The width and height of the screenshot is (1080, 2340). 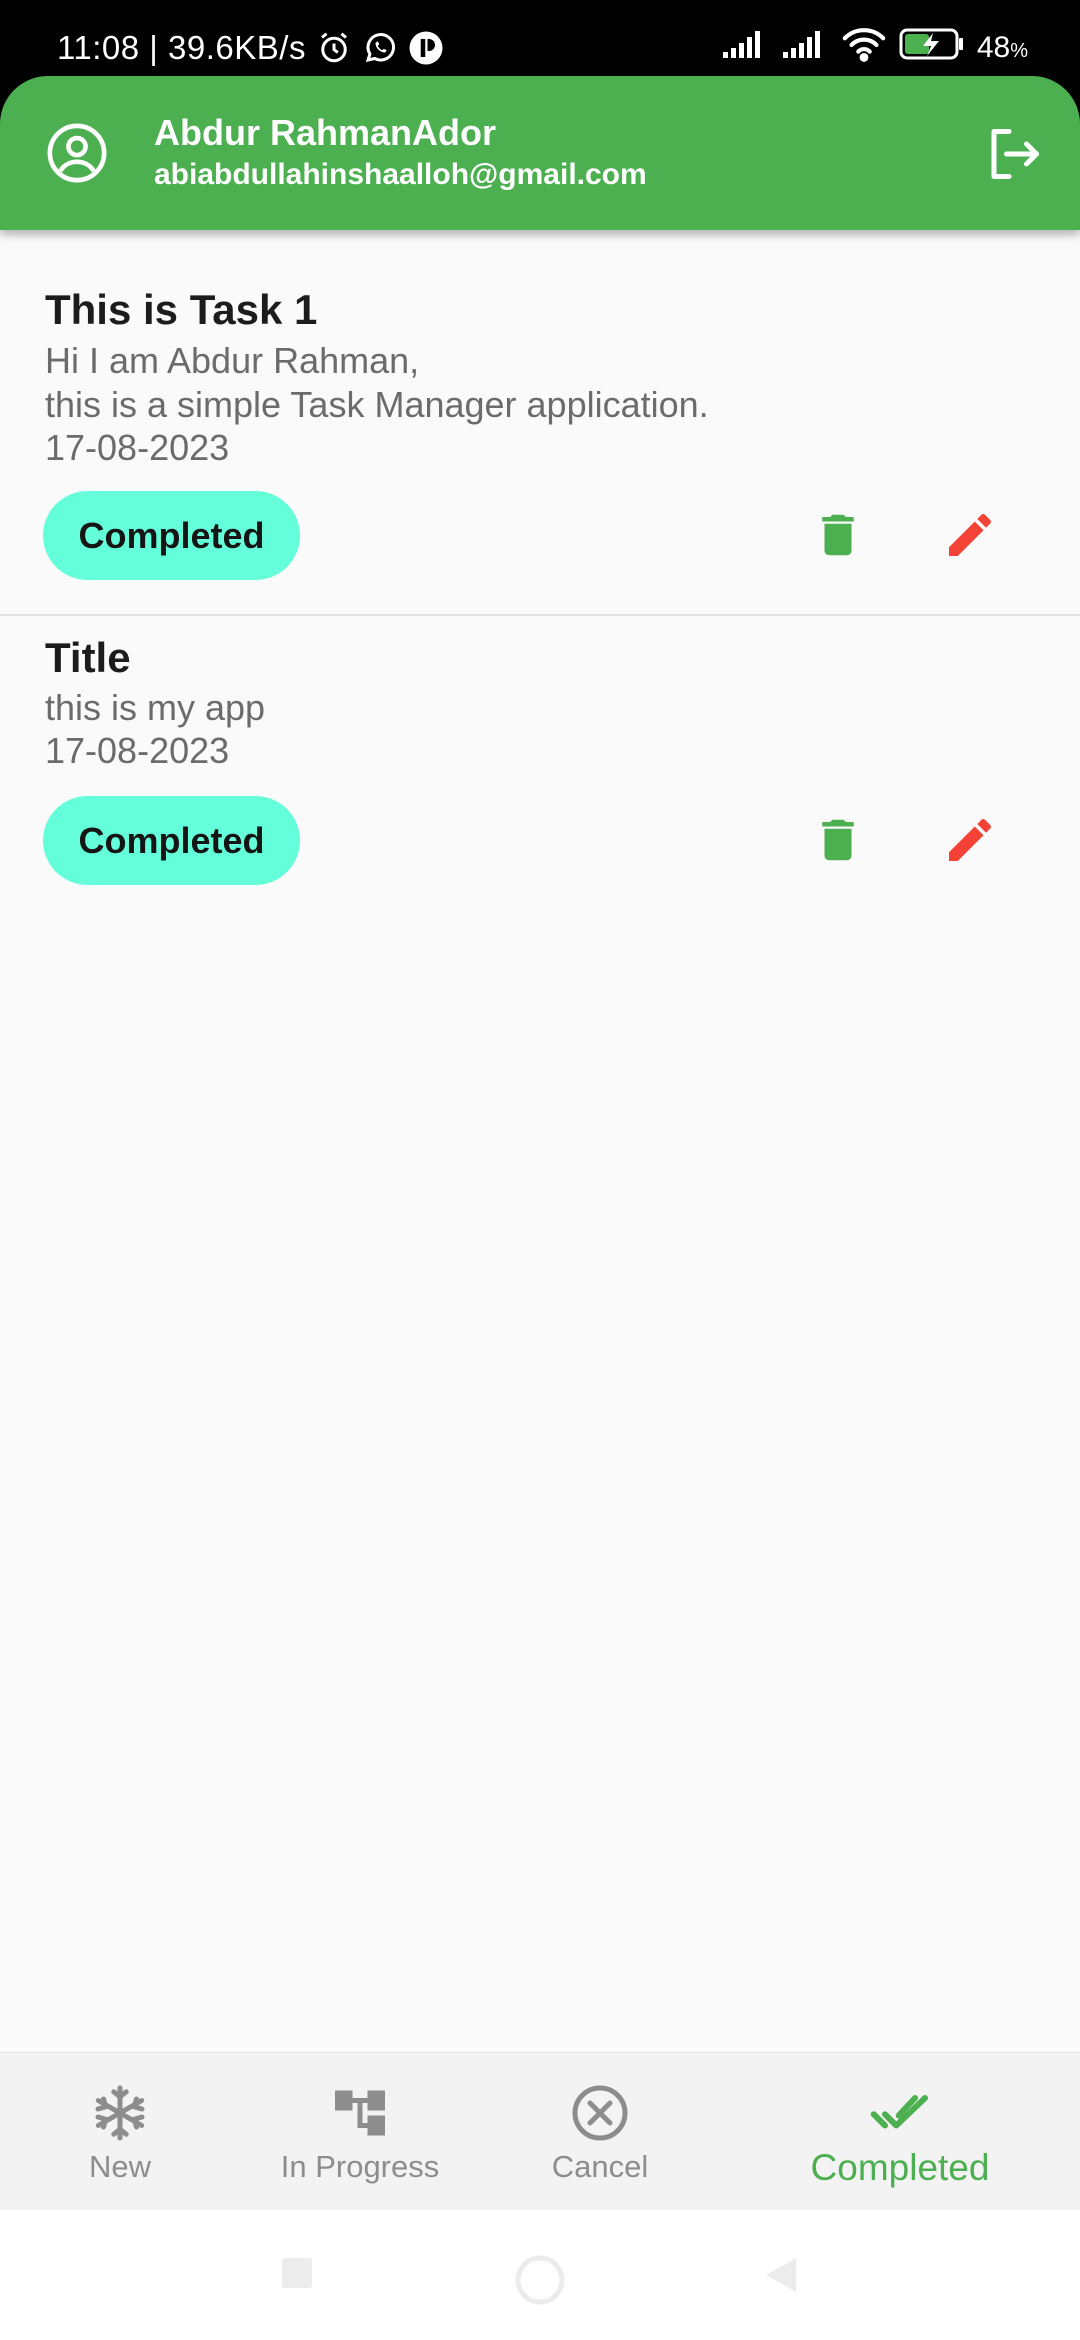 What do you see at coordinates (119, 2166) in the screenshot?
I see `nav-label-new: New` at bounding box center [119, 2166].